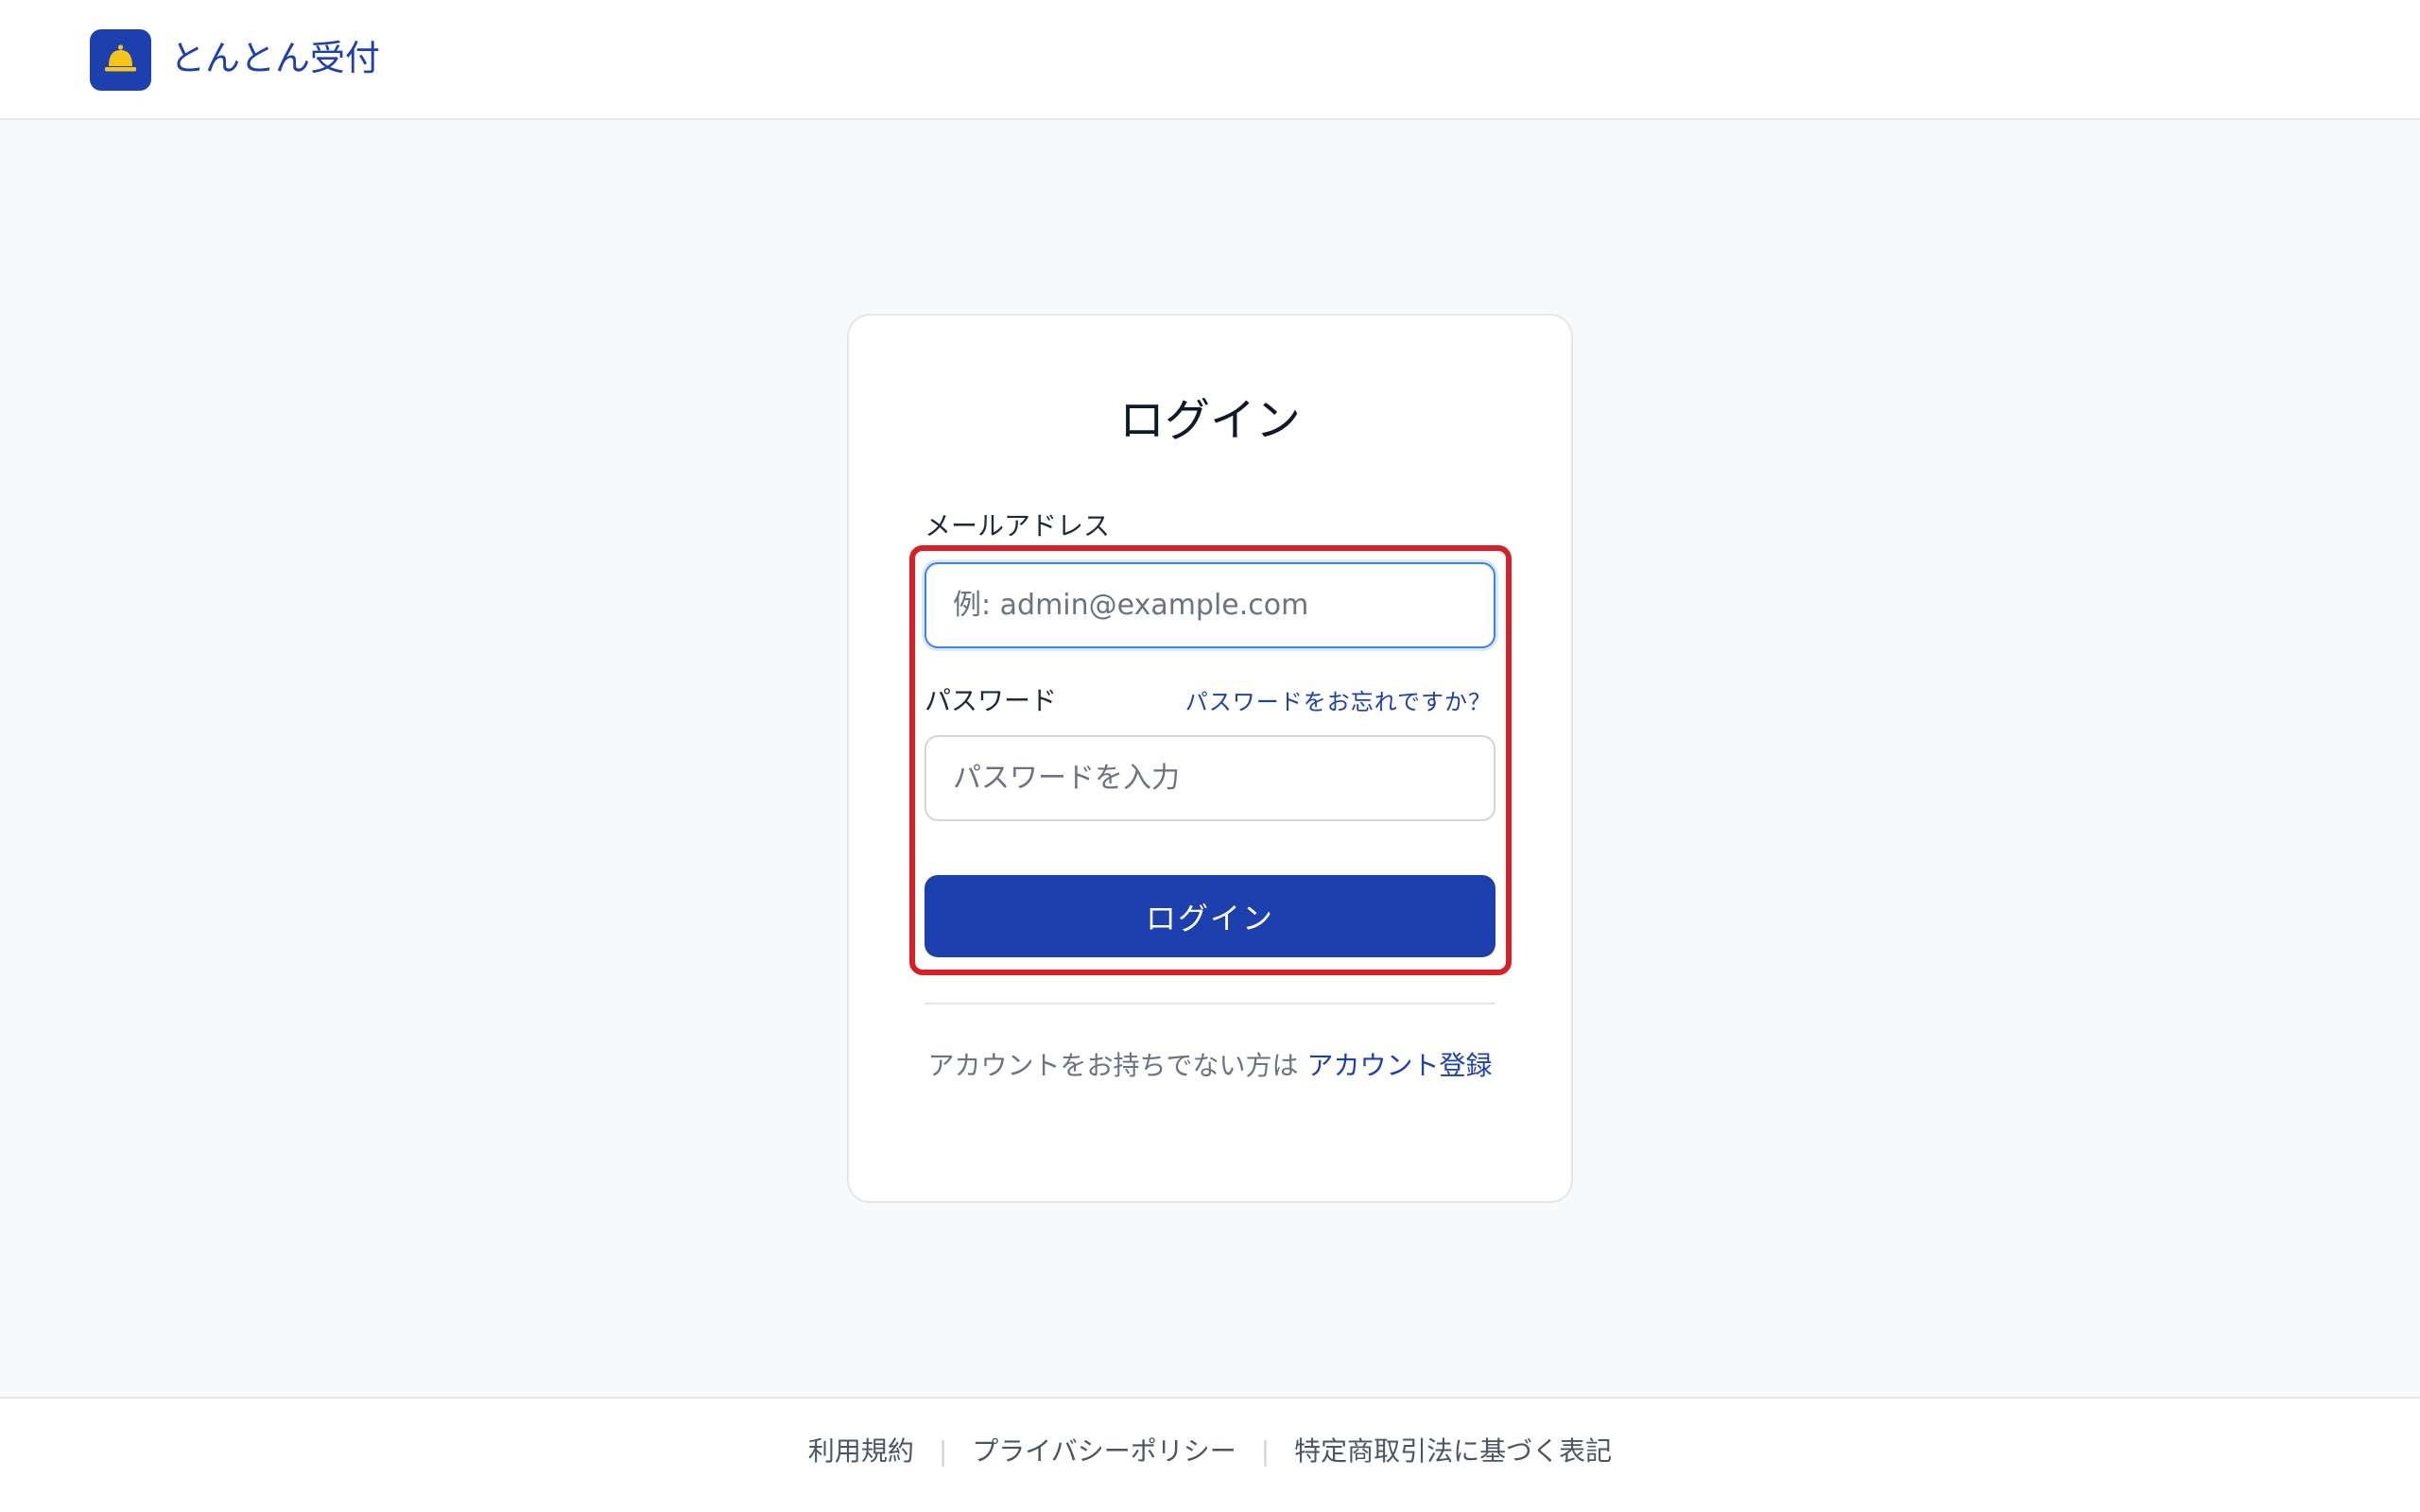 This screenshot has width=2420, height=1512. What do you see at coordinates (1453, 1451) in the screenshot?
I see `commercial-law-link: 特定商取引法に基づく表記` at bounding box center [1453, 1451].